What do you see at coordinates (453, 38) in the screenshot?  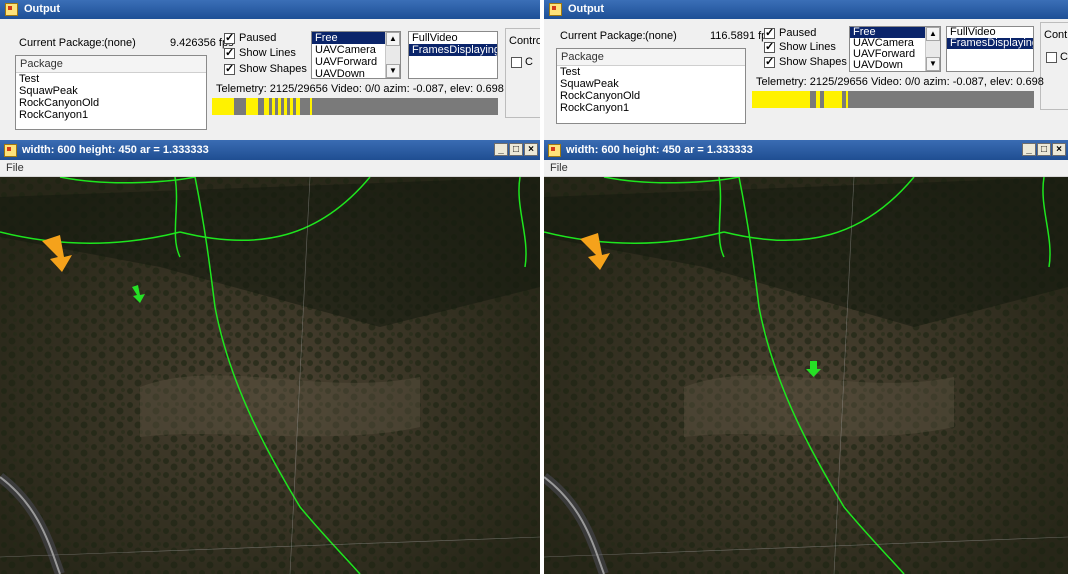 I see `list-item: FullVideo` at bounding box center [453, 38].